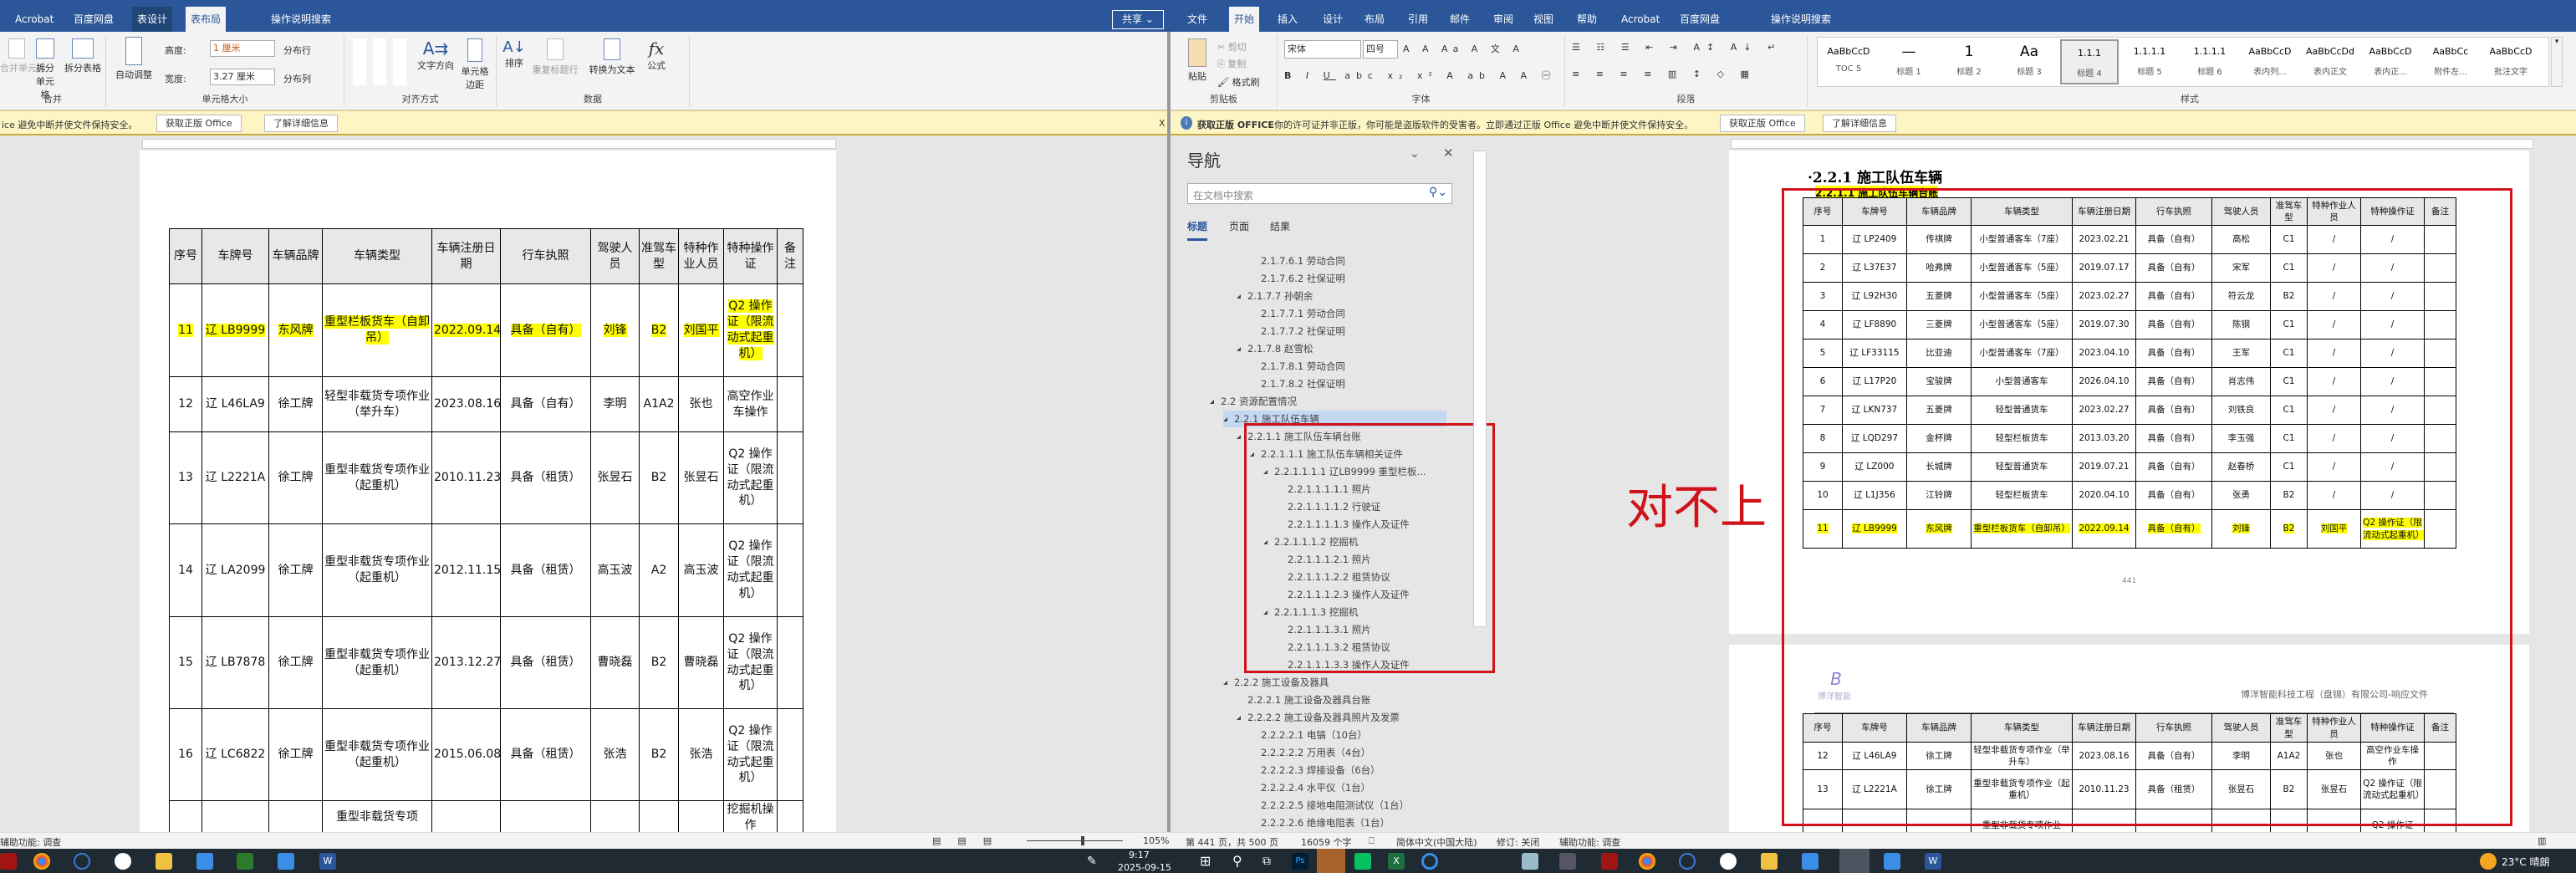 Image resolution: width=2576 pixels, height=873 pixels. I want to click on distribute-cols-button: 分布列, so click(297, 78).